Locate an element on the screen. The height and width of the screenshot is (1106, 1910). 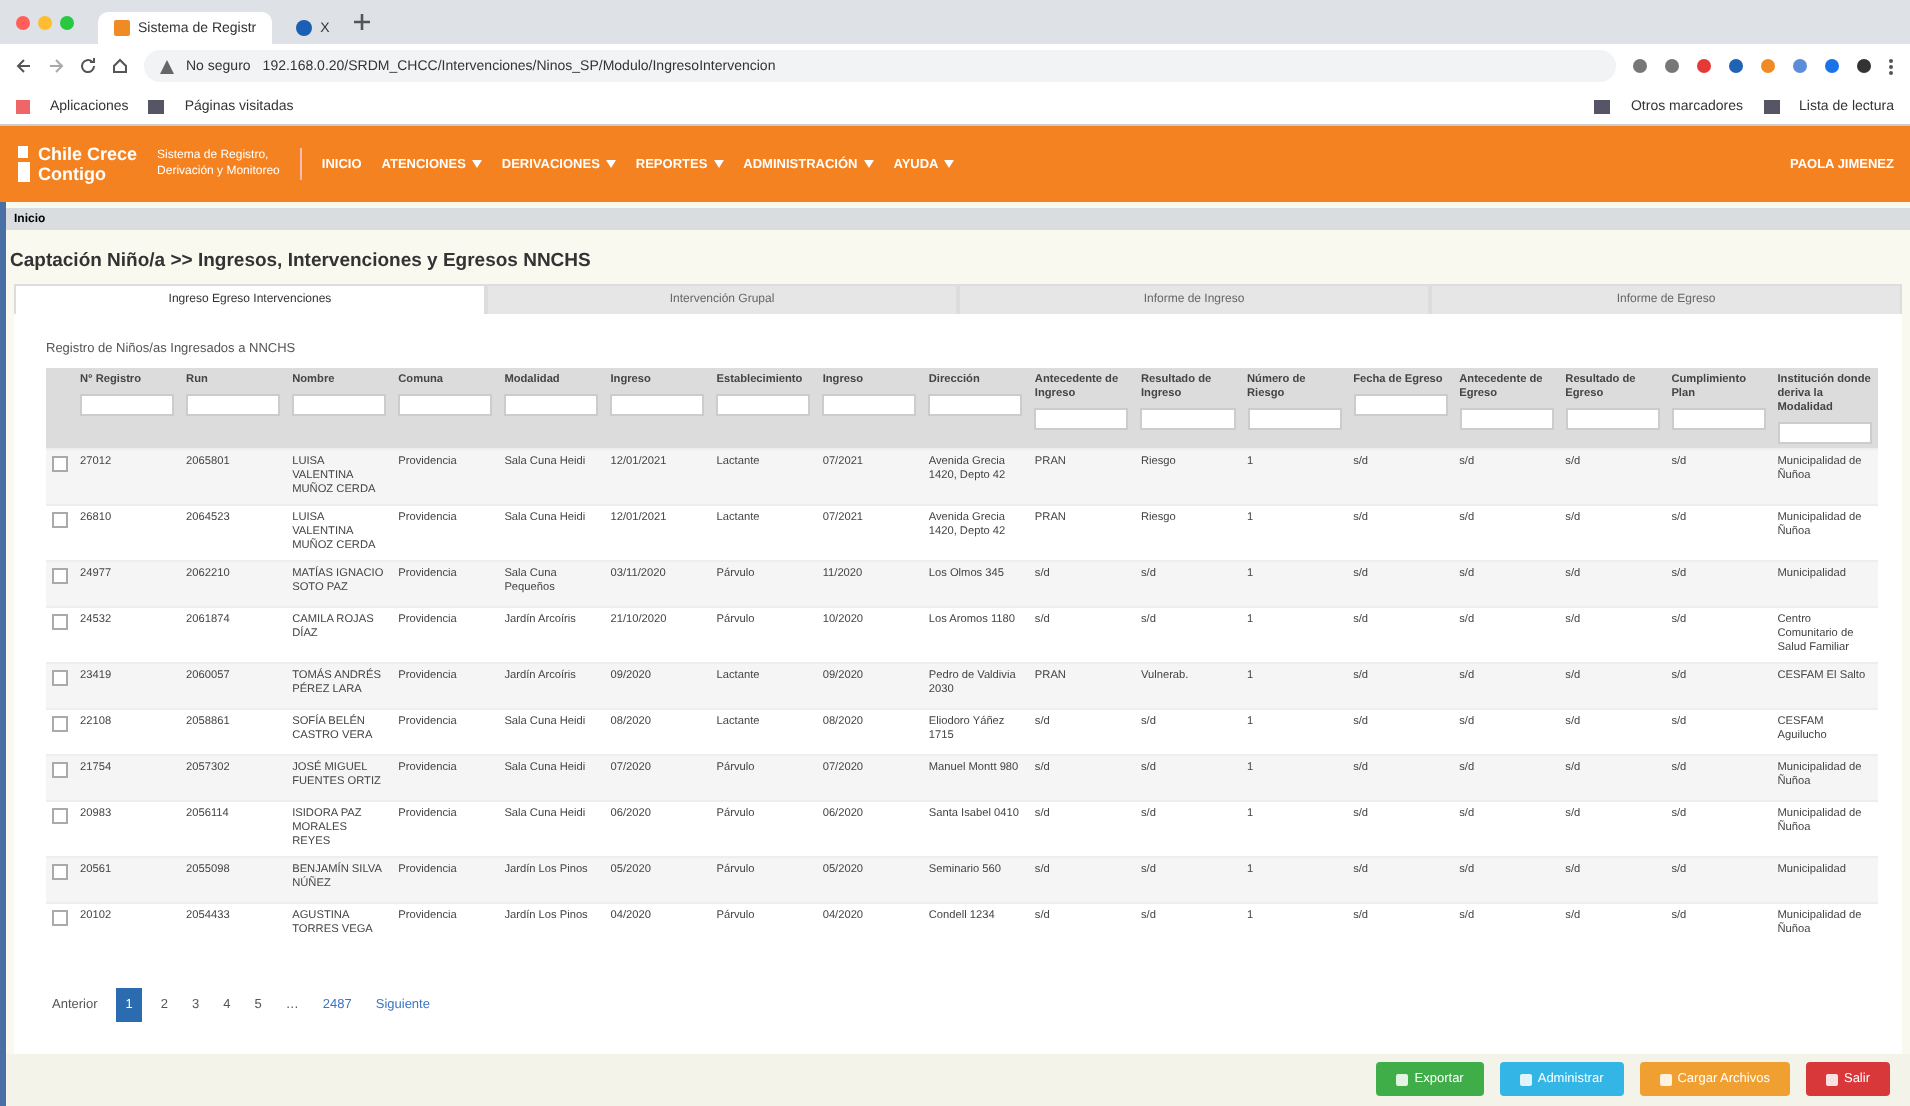
globe-icon is located at coordinates (304, 28).